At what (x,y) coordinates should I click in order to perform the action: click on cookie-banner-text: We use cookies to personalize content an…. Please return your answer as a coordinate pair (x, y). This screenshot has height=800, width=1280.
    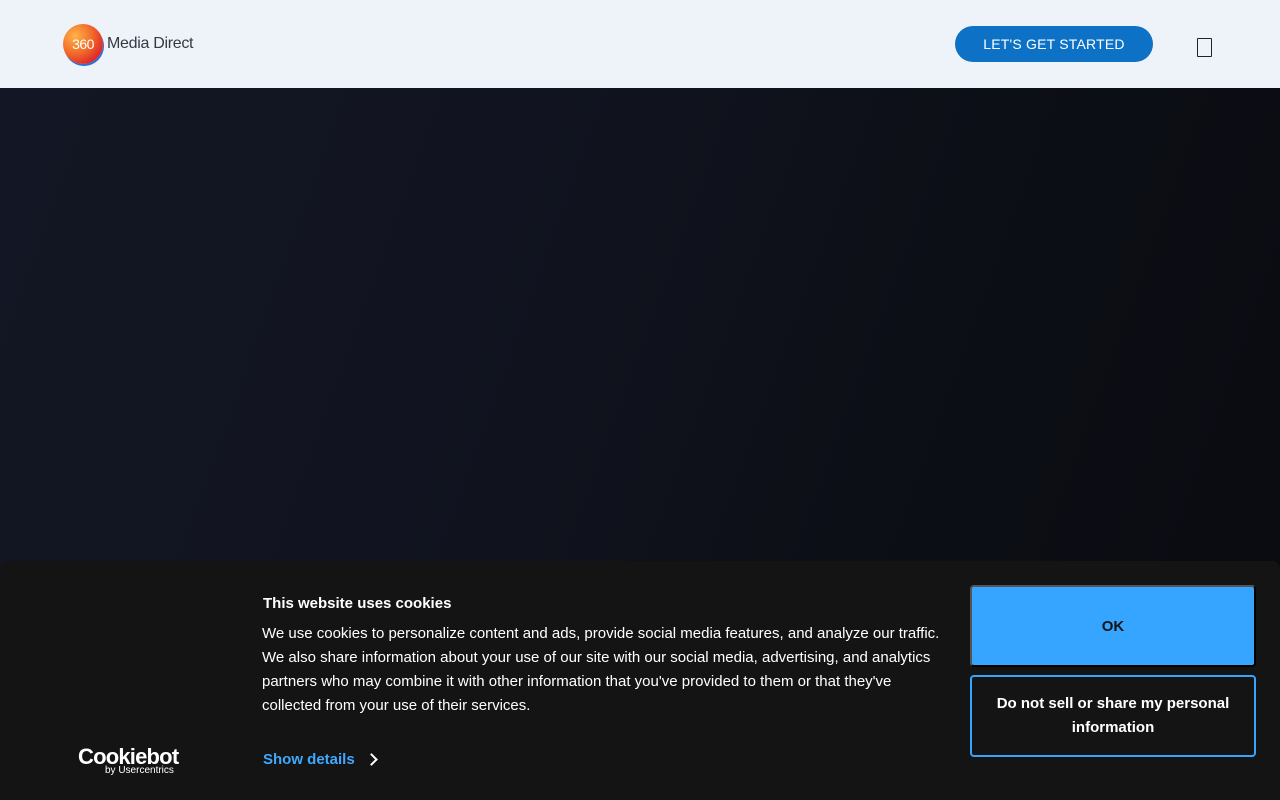
    Looking at the image, I should click on (601, 669).